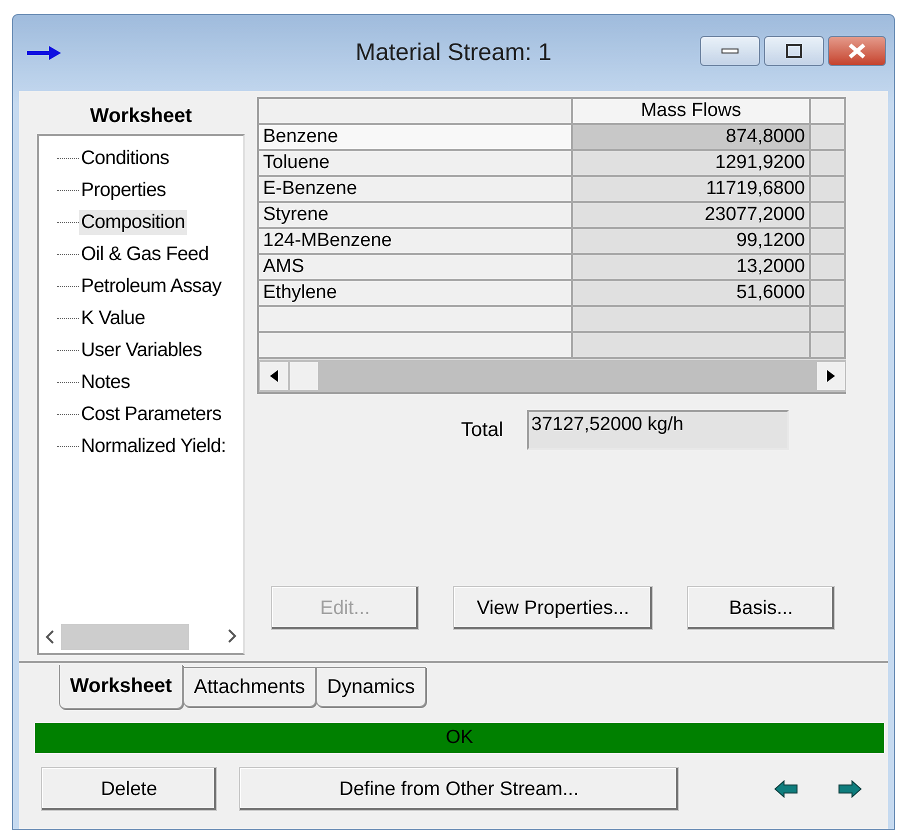 Image resolution: width=902 pixels, height=830 pixels. I want to click on table-cell: 51,6000, so click(692, 294).